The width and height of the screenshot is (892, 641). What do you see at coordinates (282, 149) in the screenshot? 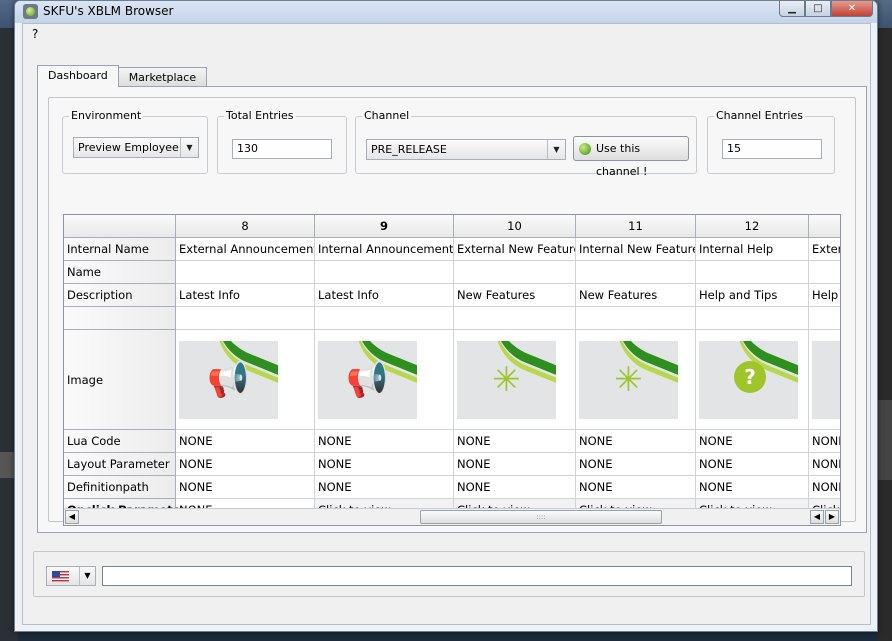
I see `total-entries-field: 130` at bounding box center [282, 149].